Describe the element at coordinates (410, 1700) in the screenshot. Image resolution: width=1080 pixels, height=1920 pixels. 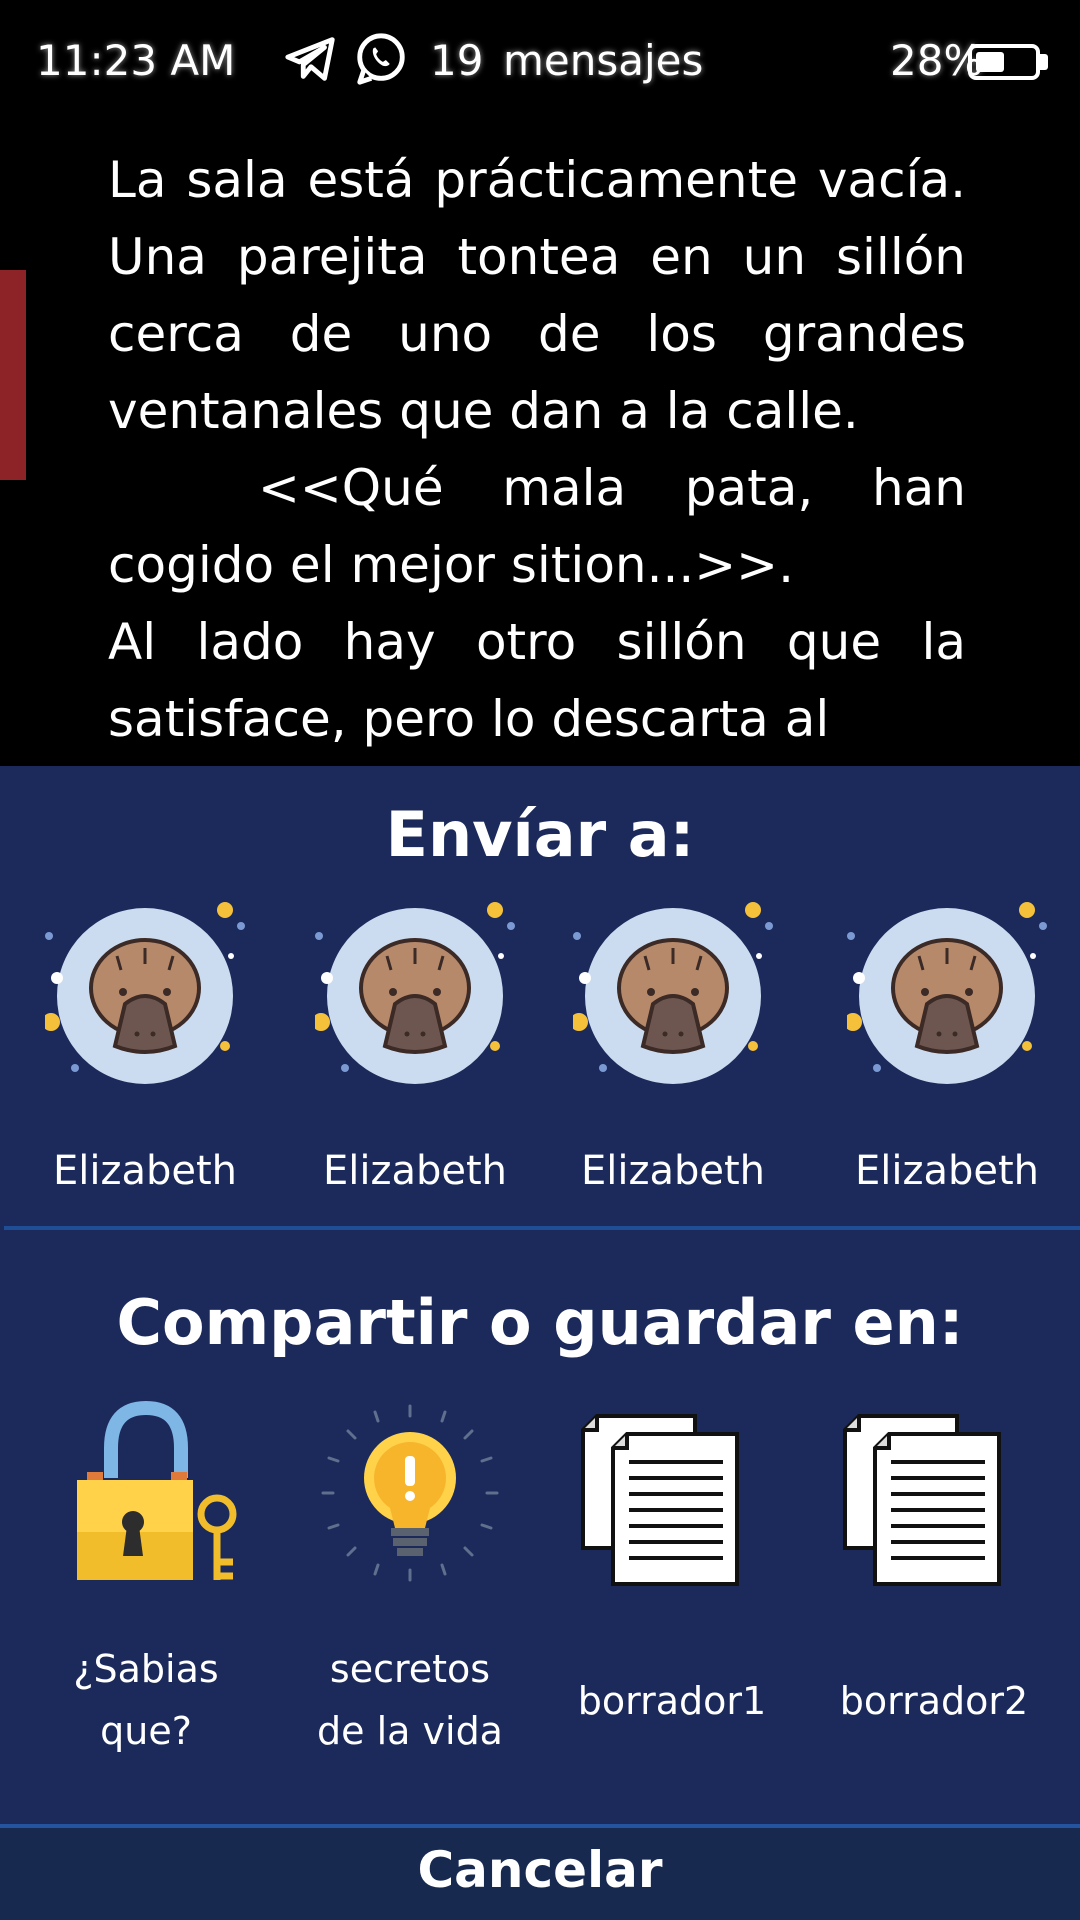
I see `target-label: secretos de la vida` at that location.